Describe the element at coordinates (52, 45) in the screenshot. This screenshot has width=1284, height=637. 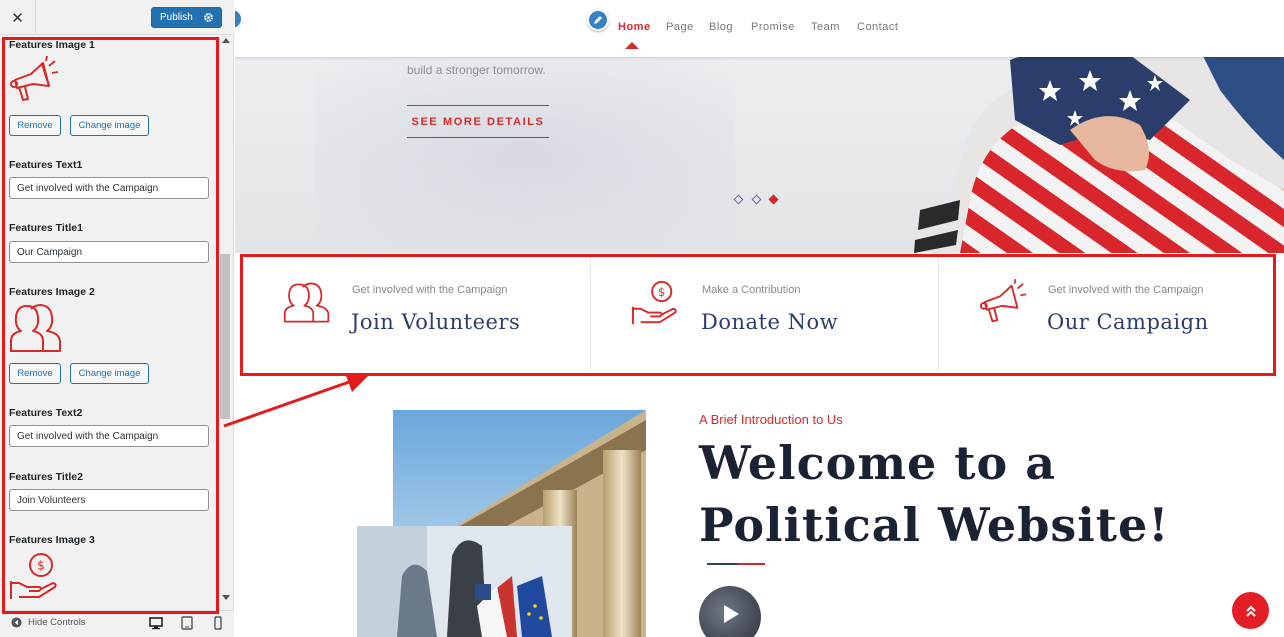
I see `features-image-1-label: Features Image 1` at that location.